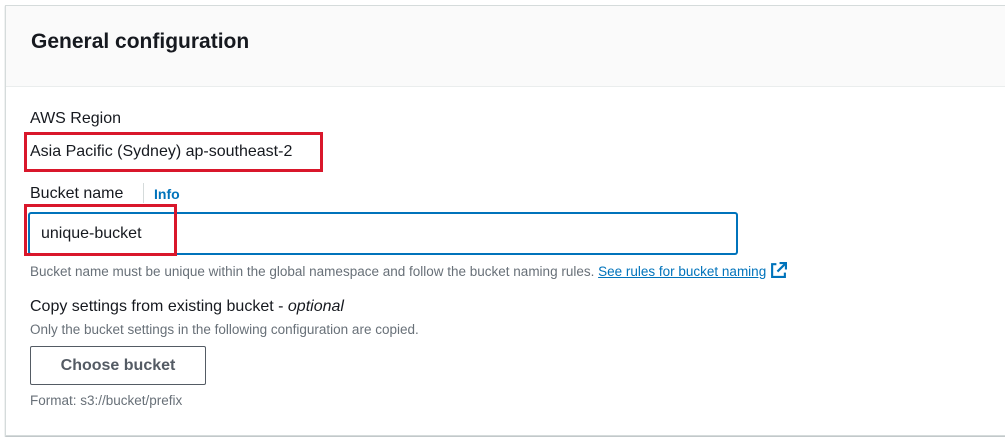  What do you see at coordinates (167, 194) in the screenshot?
I see `info-link: Info` at bounding box center [167, 194].